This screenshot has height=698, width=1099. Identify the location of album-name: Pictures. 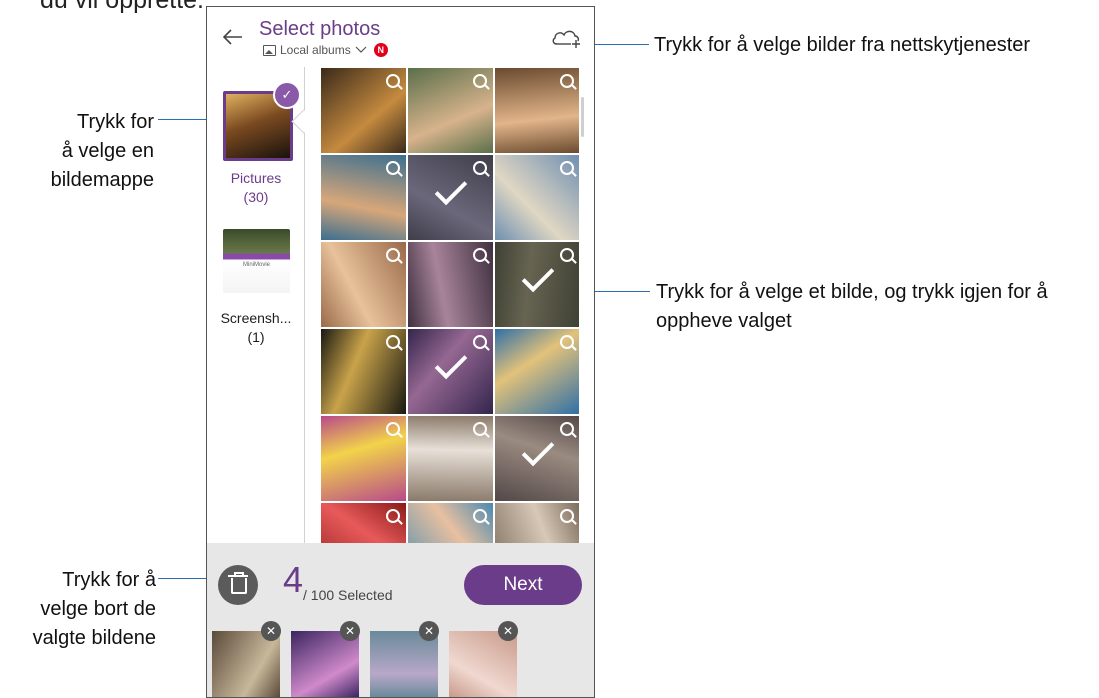
(256, 178).